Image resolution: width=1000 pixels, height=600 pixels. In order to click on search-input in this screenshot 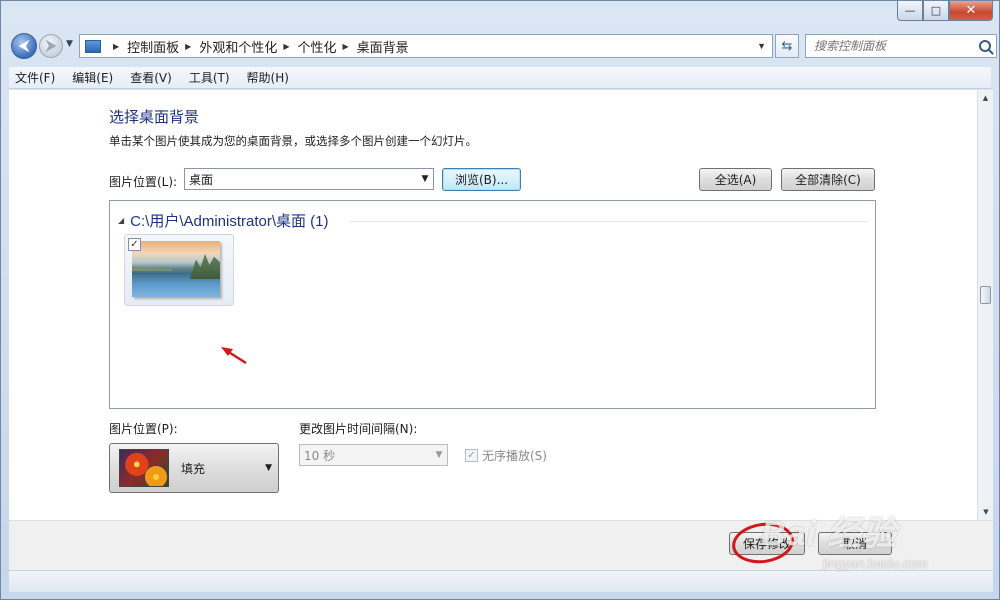, I will do `click(894, 46)`.